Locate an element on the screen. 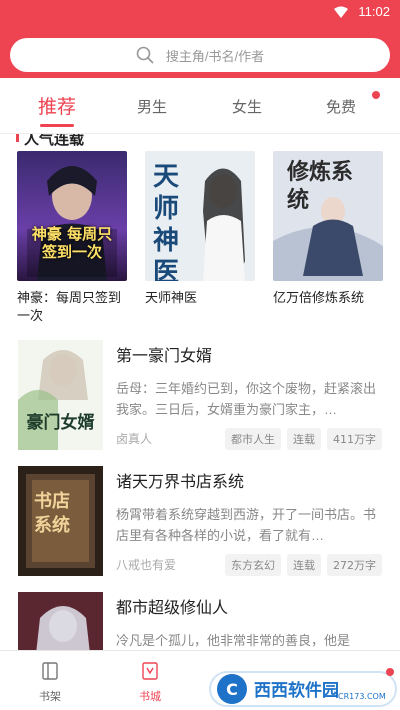  search-input: 搜主角/书名/作者 is located at coordinates (200, 55).